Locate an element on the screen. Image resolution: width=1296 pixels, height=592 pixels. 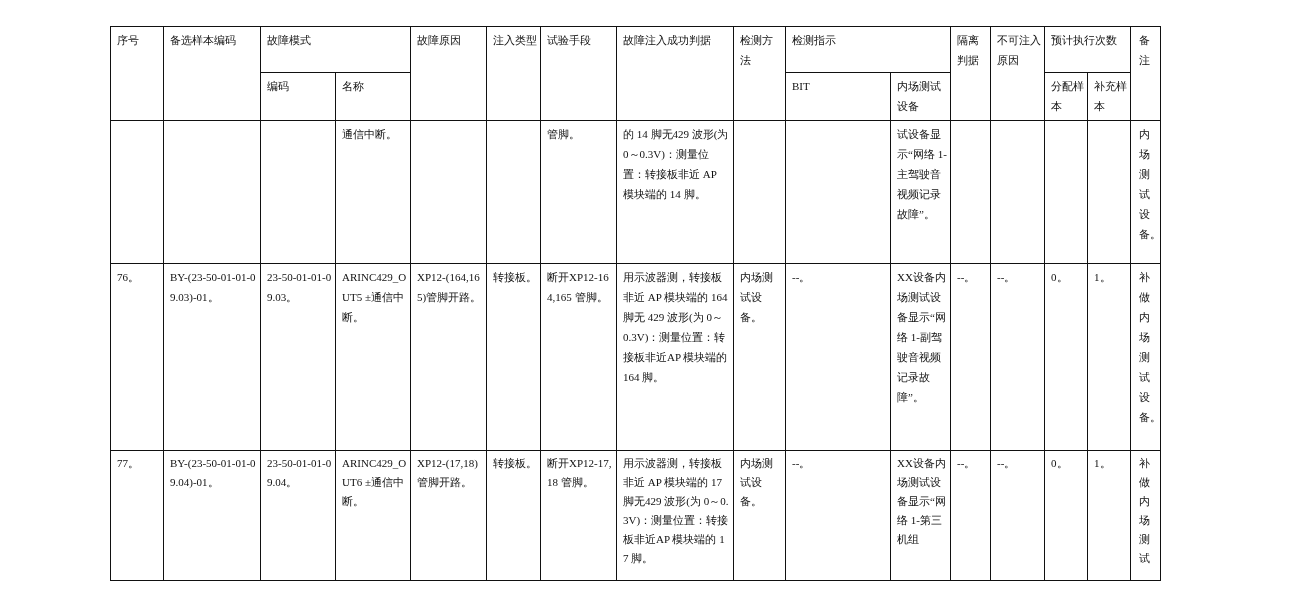
column-header: 故障原因 is located at coordinates (448, 73).